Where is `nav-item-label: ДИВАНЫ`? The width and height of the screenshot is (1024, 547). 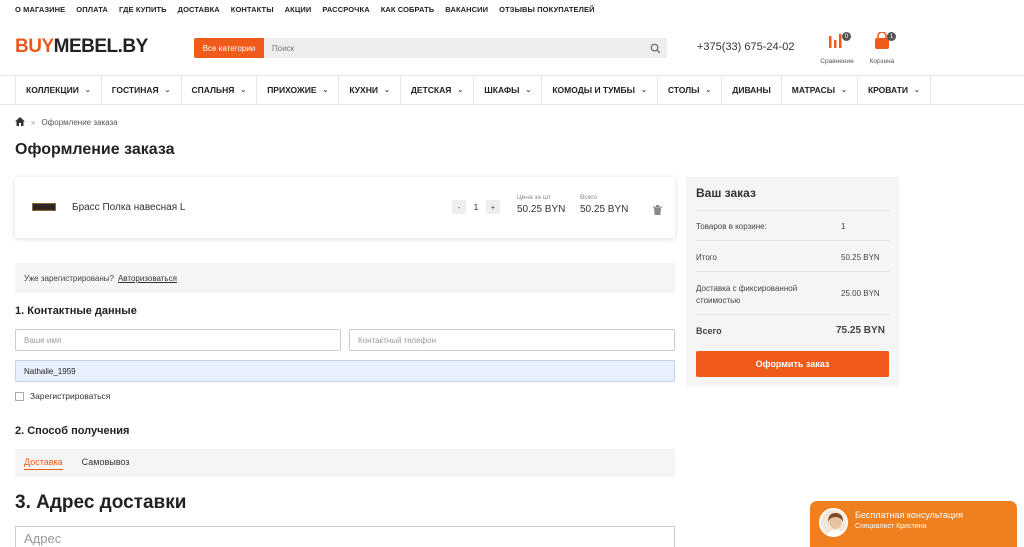
nav-item-label: ДИВАНЫ is located at coordinates (751, 90).